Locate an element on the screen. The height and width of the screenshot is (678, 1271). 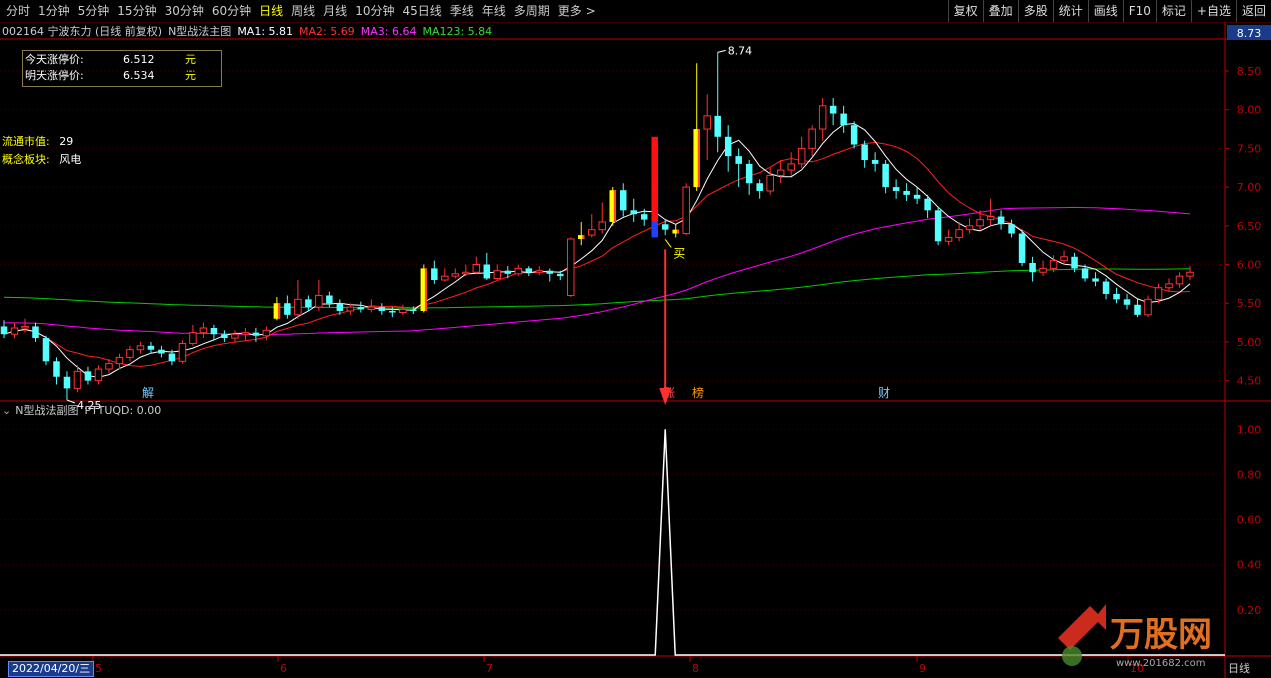
ytick-main-6: 7.50 is located at coordinates (1249, 148).